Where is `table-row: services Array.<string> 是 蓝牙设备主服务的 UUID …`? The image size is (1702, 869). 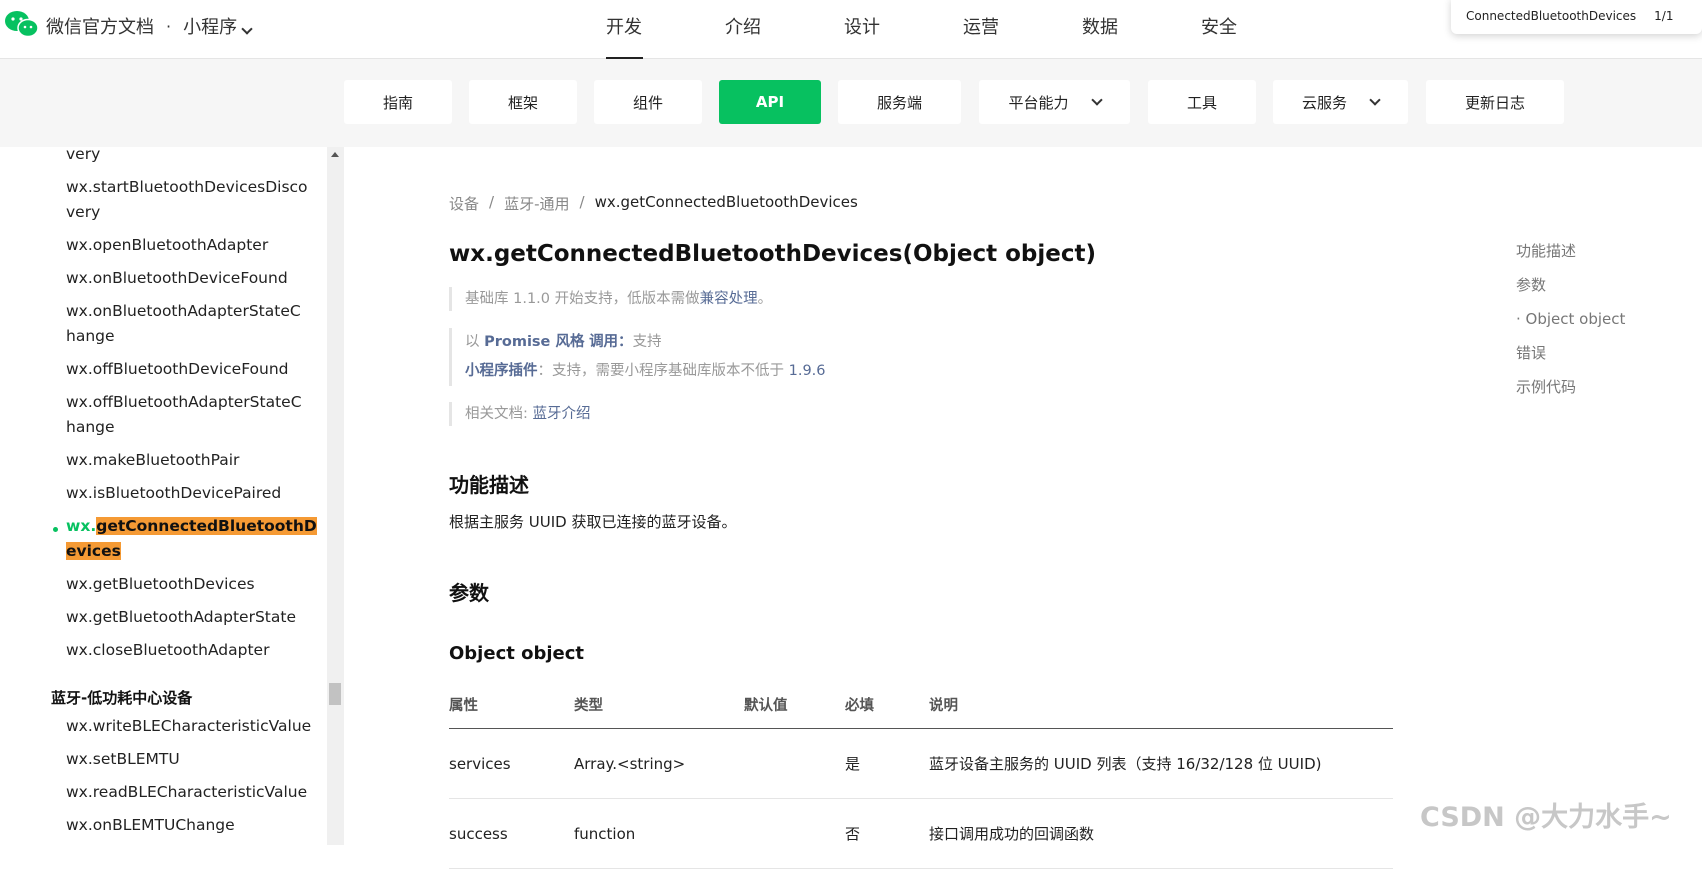
table-row: services Array.<string> 是 蓝牙设备主服务的 UUID … is located at coordinates (921, 764).